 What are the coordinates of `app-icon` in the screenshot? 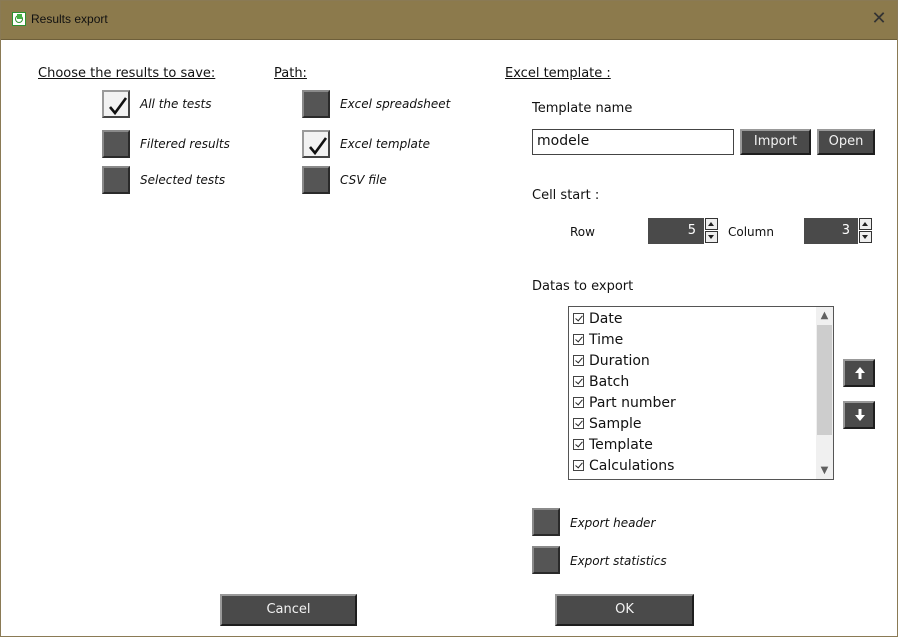 It's located at (19, 19).